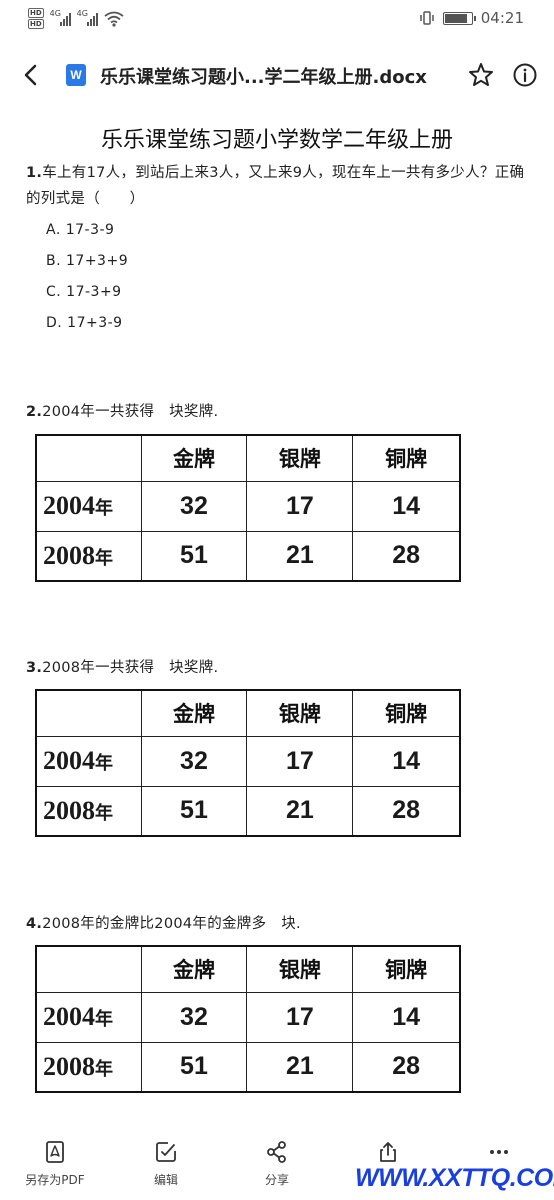  What do you see at coordinates (166, 1164) in the screenshot?
I see `edit-button: 编辑` at bounding box center [166, 1164].